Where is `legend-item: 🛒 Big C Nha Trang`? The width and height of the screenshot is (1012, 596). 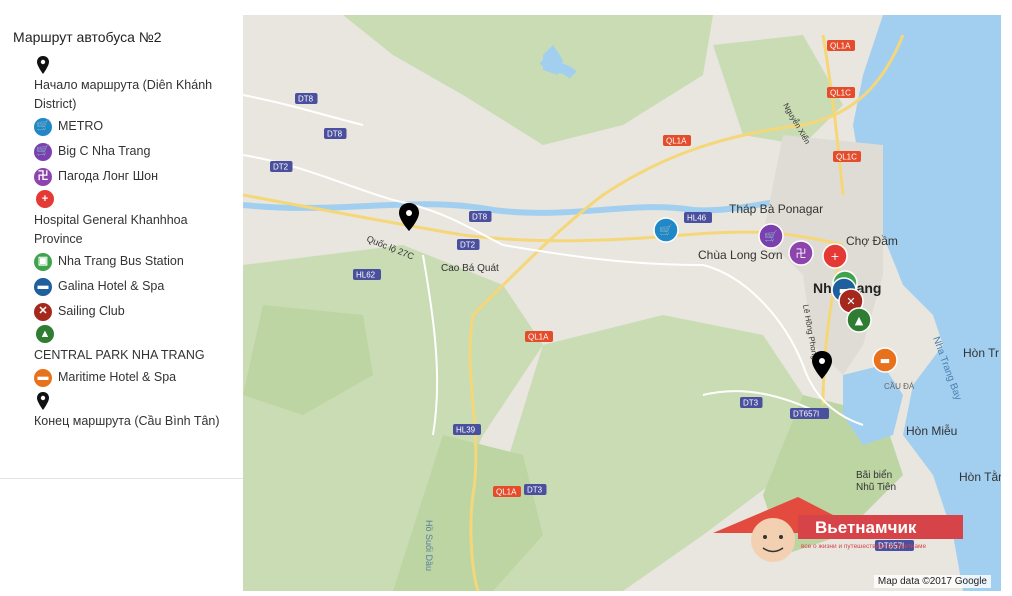
legend-item: 🛒 Big C Nha Trang is located at coordinates (134, 151).